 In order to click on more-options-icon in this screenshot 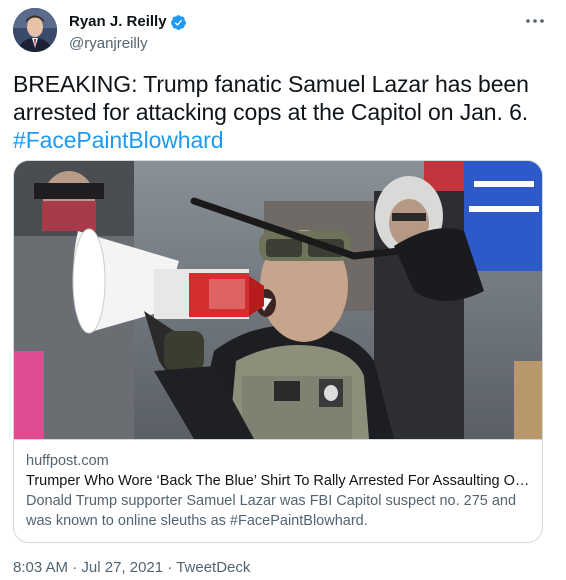, I will do `click(535, 21)`.